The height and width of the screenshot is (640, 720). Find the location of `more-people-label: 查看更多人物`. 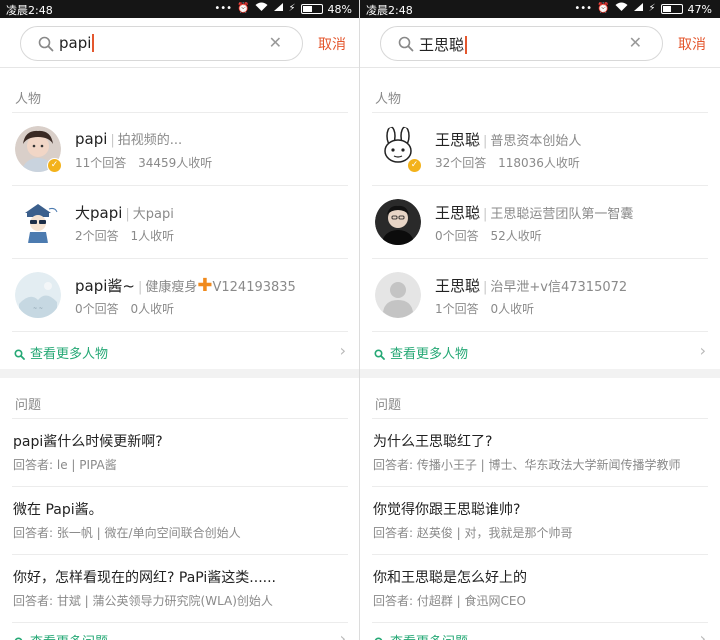

more-people-label: 查看更多人物 is located at coordinates (429, 354).